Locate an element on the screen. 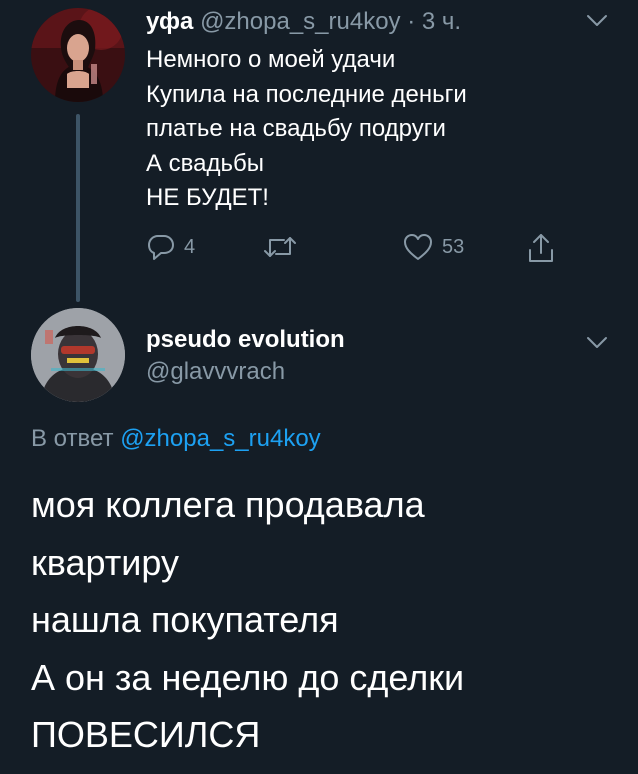 The height and width of the screenshot is (774, 638). share-button is located at coordinates (541, 248).